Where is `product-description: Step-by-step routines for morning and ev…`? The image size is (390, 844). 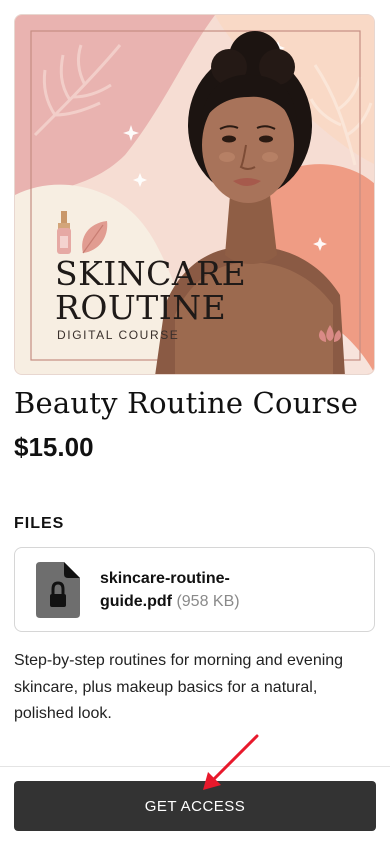 product-description: Step-by-step routines for morning and ev… is located at coordinates (179, 687).